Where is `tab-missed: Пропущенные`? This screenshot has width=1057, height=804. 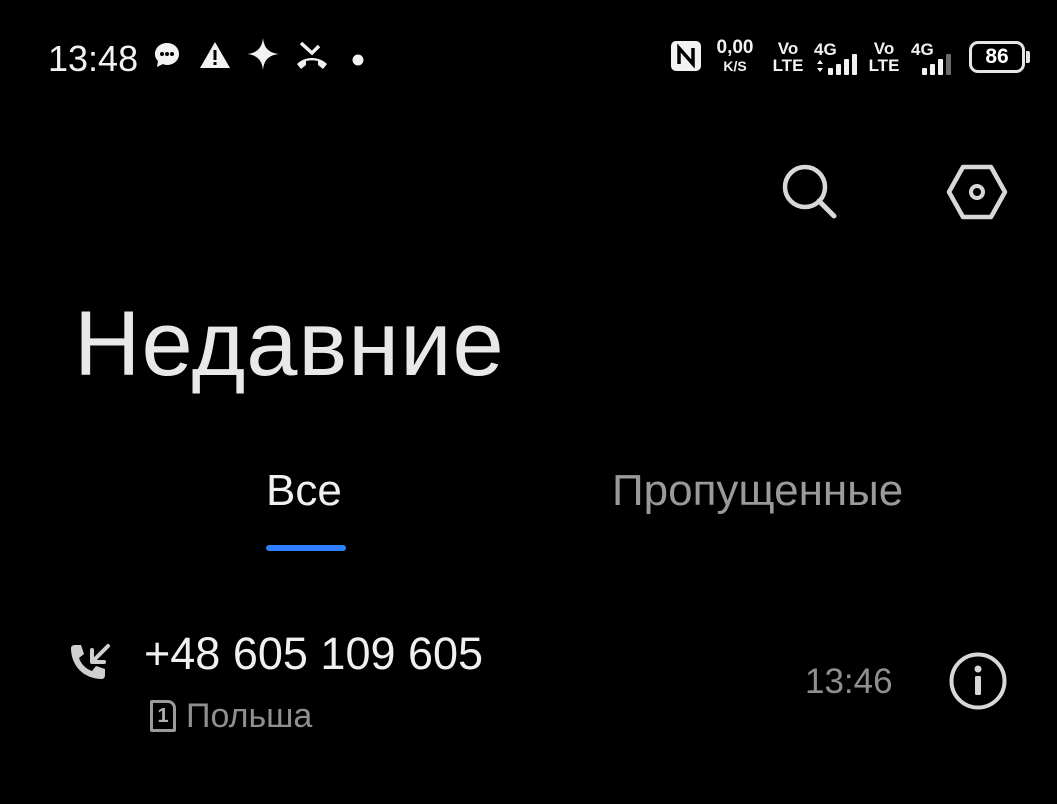 tab-missed: Пропущенные is located at coordinates (757, 491).